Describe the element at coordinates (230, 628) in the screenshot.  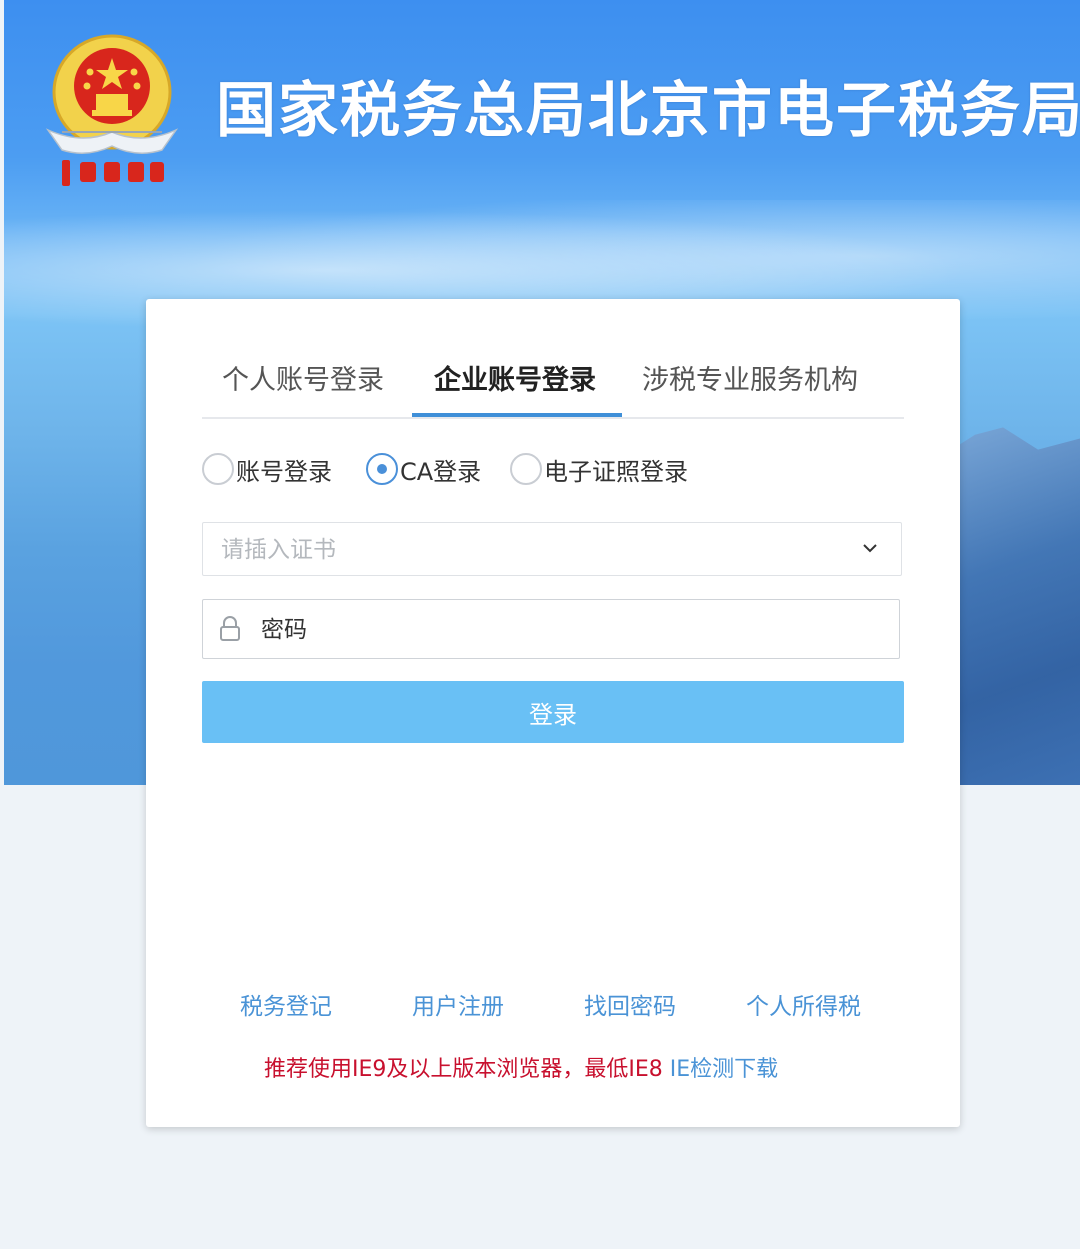
I see `lock-icon` at that location.